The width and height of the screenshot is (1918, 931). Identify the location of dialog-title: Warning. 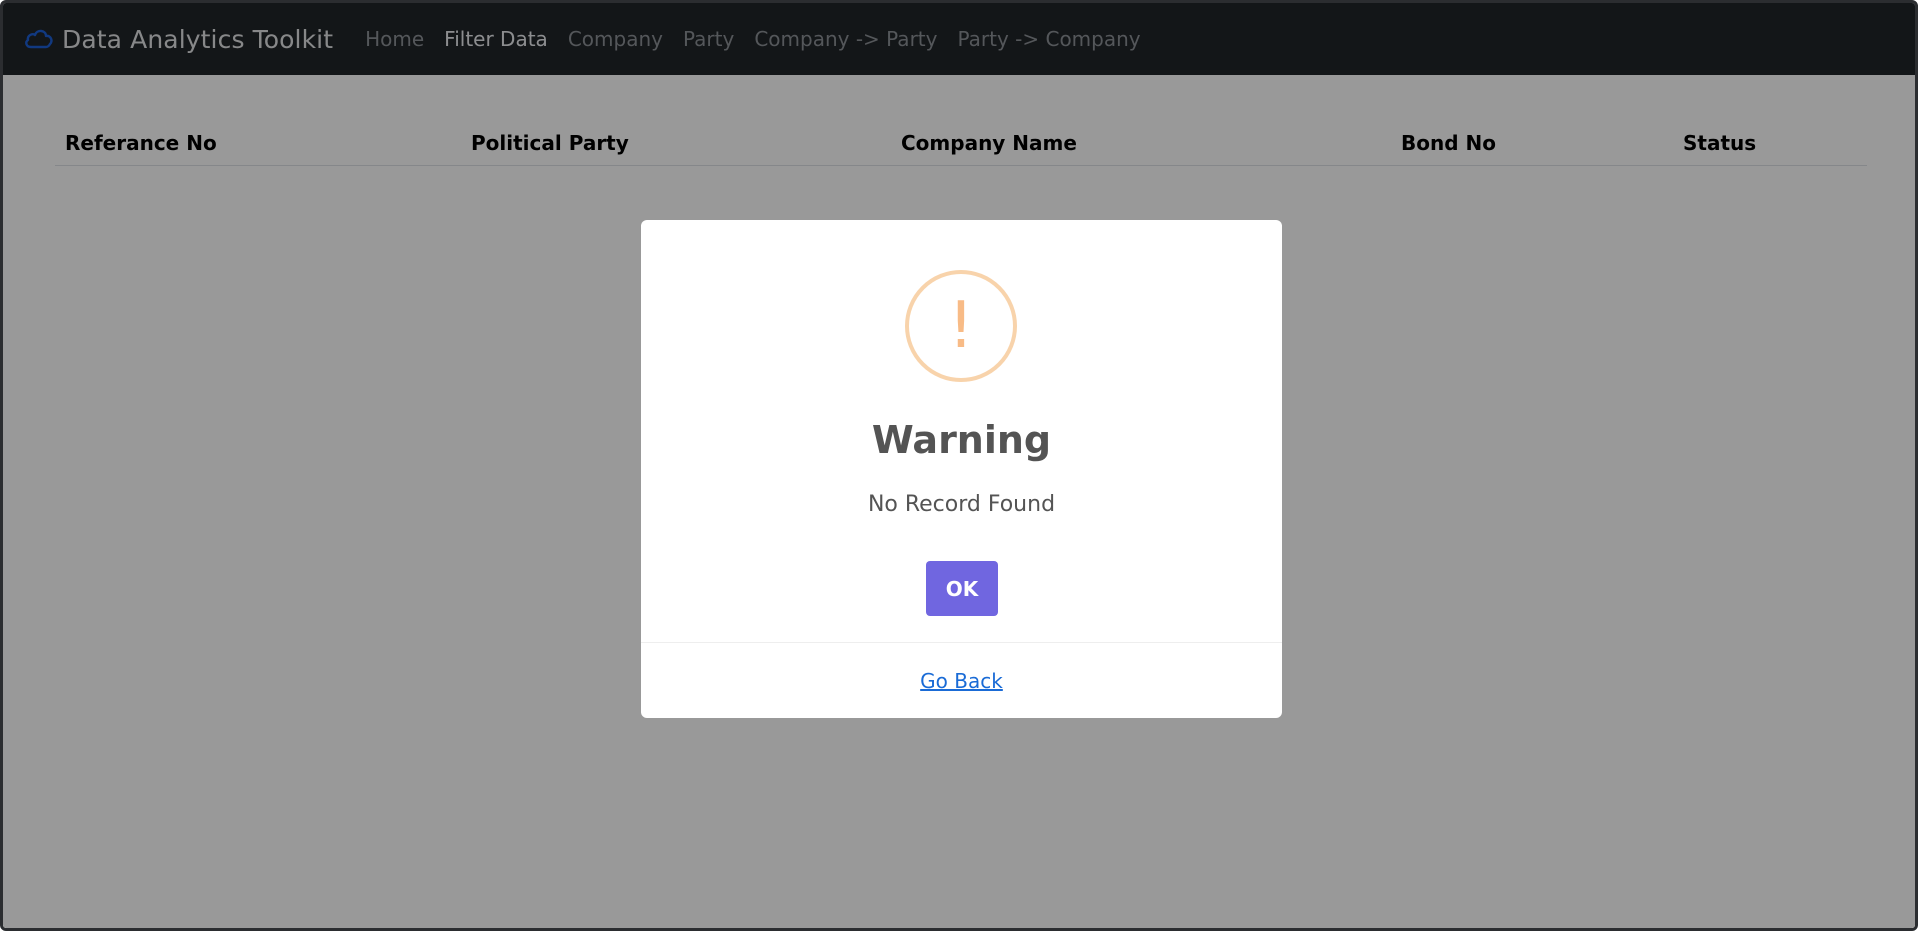
(961, 440).